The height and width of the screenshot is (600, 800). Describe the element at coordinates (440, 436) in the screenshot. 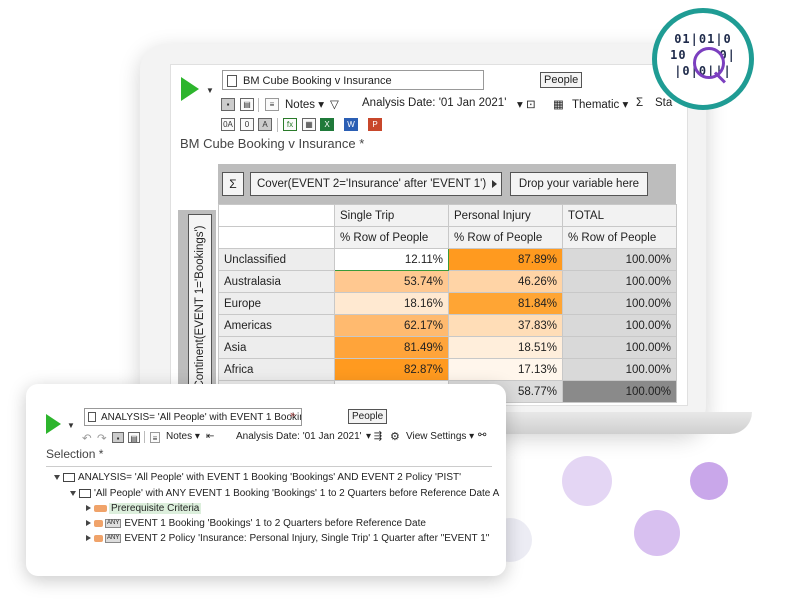

I see `view-settings-menu: View Settings ▾` at that location.